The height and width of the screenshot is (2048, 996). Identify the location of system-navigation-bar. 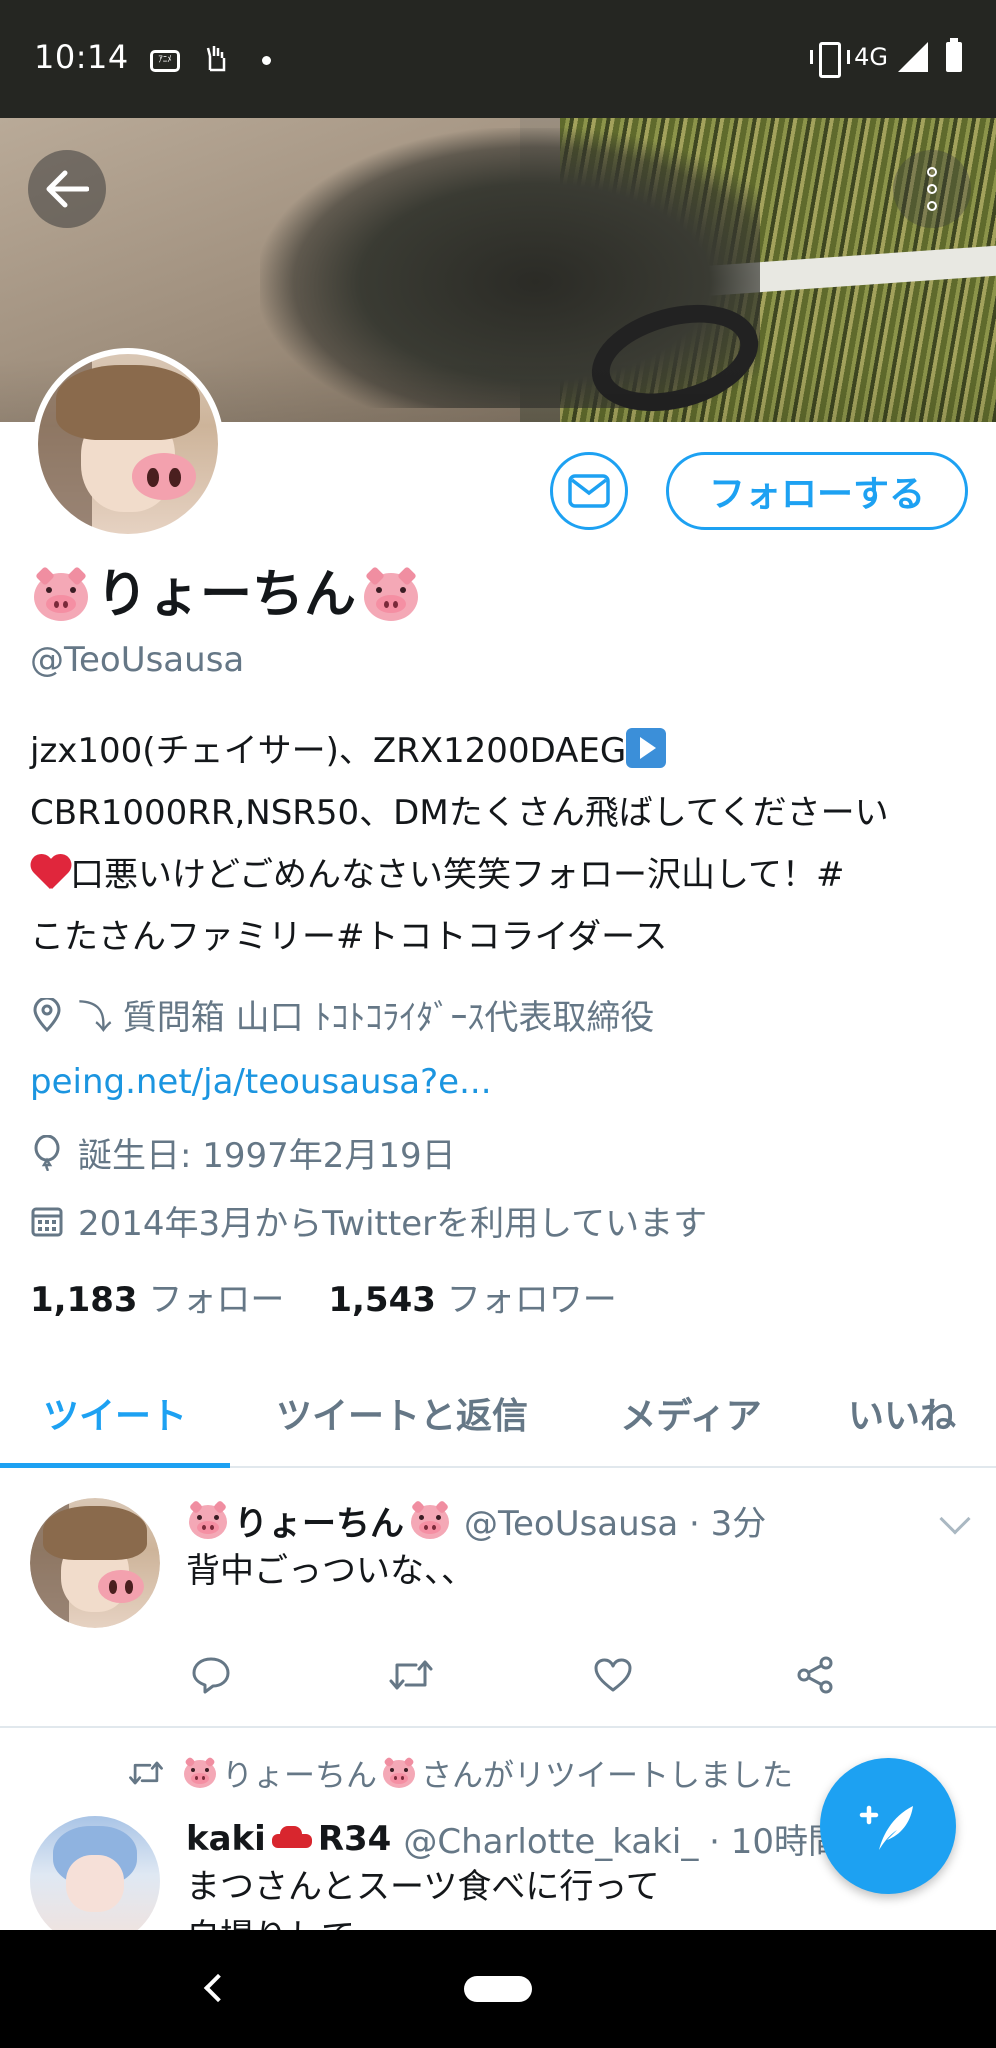
(498, 1989).